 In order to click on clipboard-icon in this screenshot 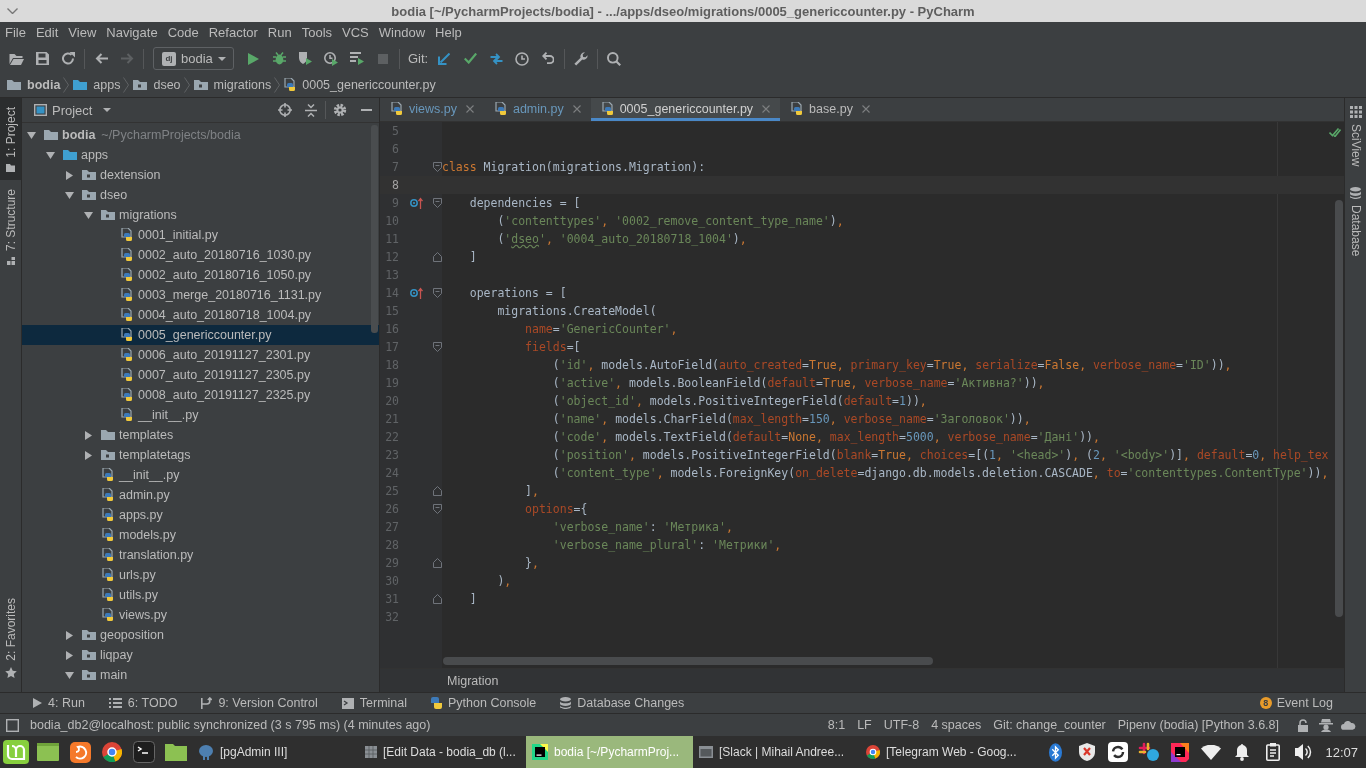, I will do `click(1272, 752)`.